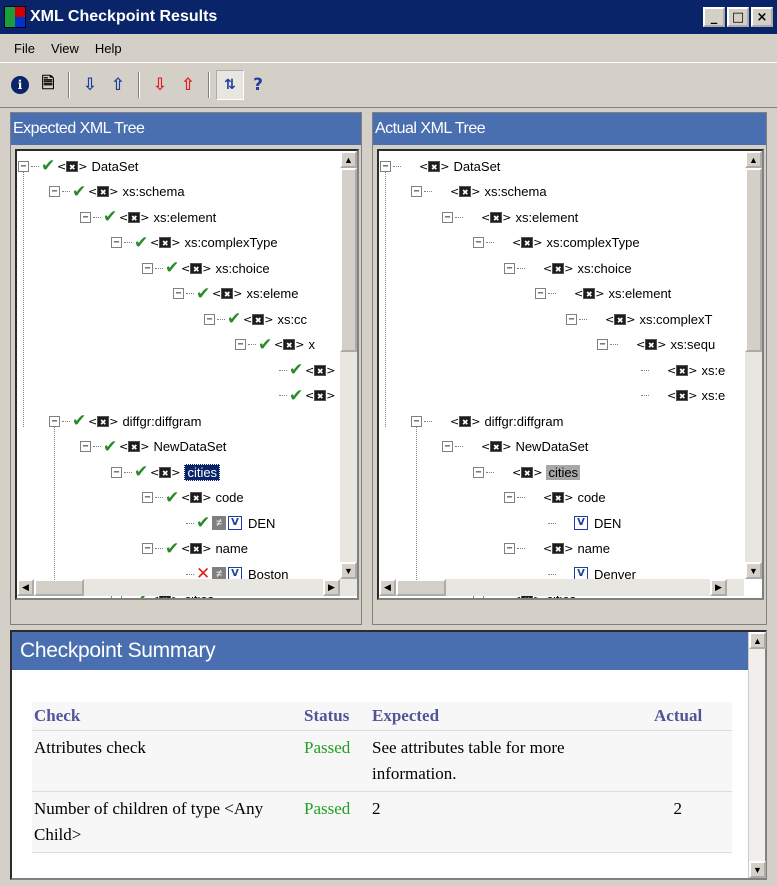  I want to click on synchronize-button: ⇅, so click(230, 85).